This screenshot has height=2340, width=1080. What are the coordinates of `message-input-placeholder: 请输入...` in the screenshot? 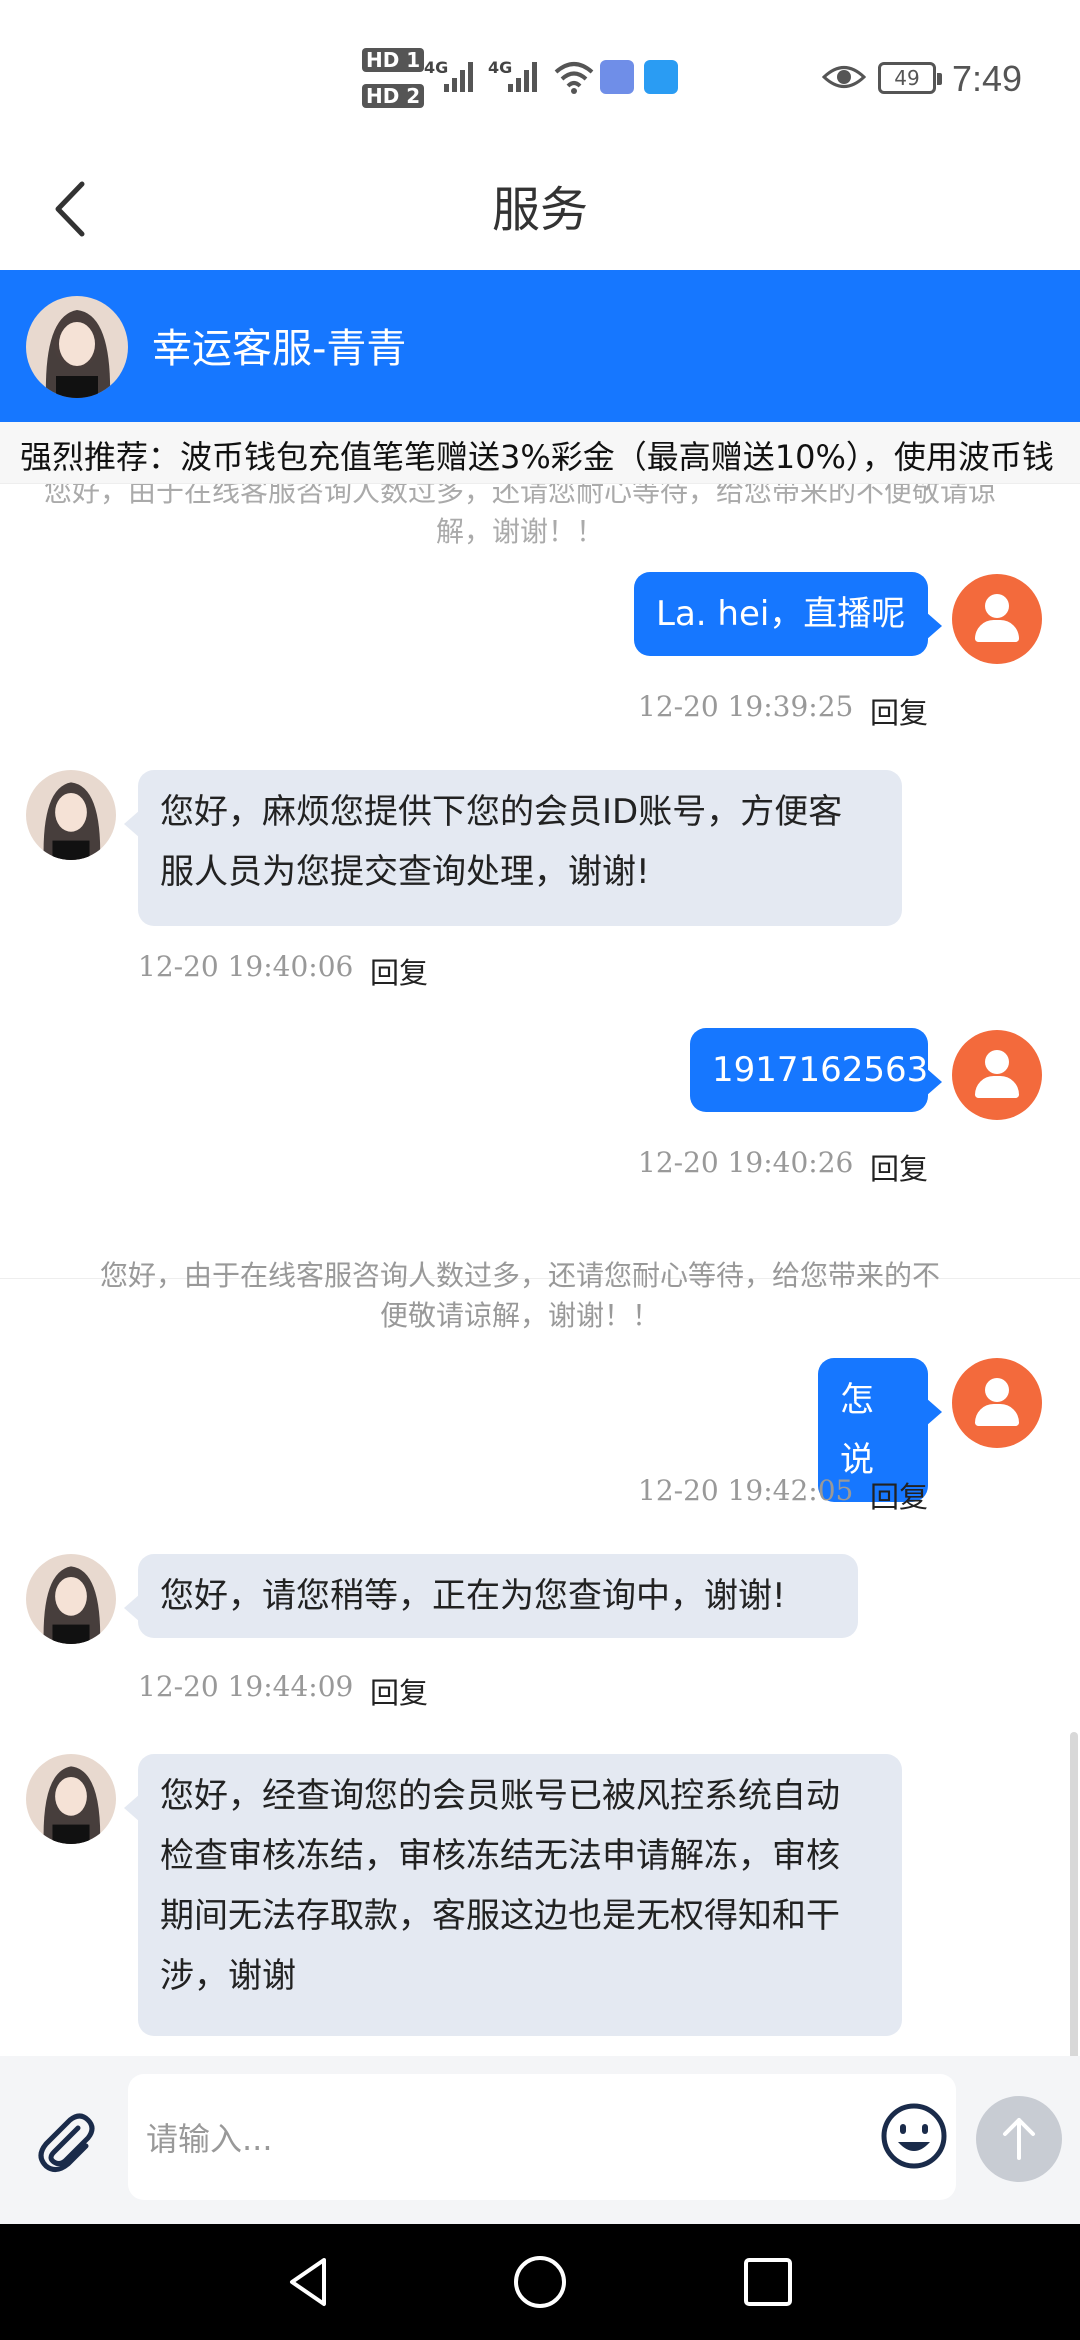 It's located at (209, 2139).